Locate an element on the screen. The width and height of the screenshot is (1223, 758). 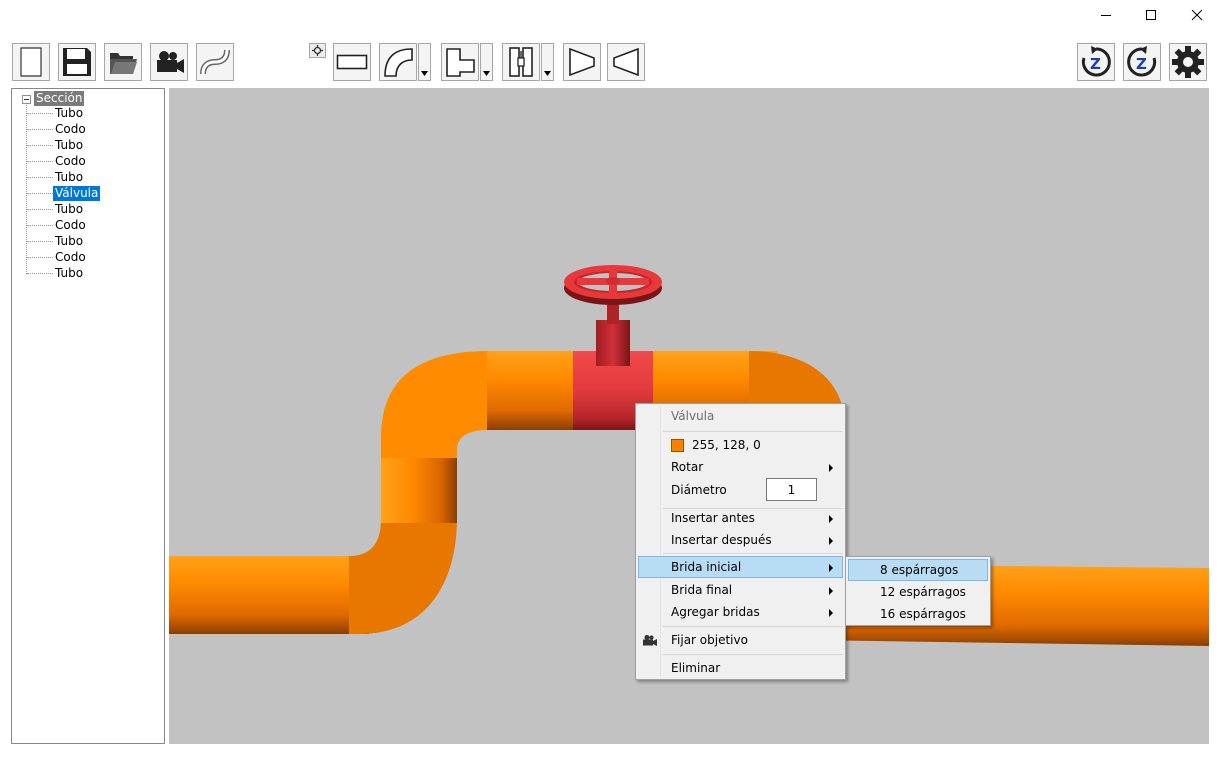
minimize-icon is located at coordinates (1106, 15).